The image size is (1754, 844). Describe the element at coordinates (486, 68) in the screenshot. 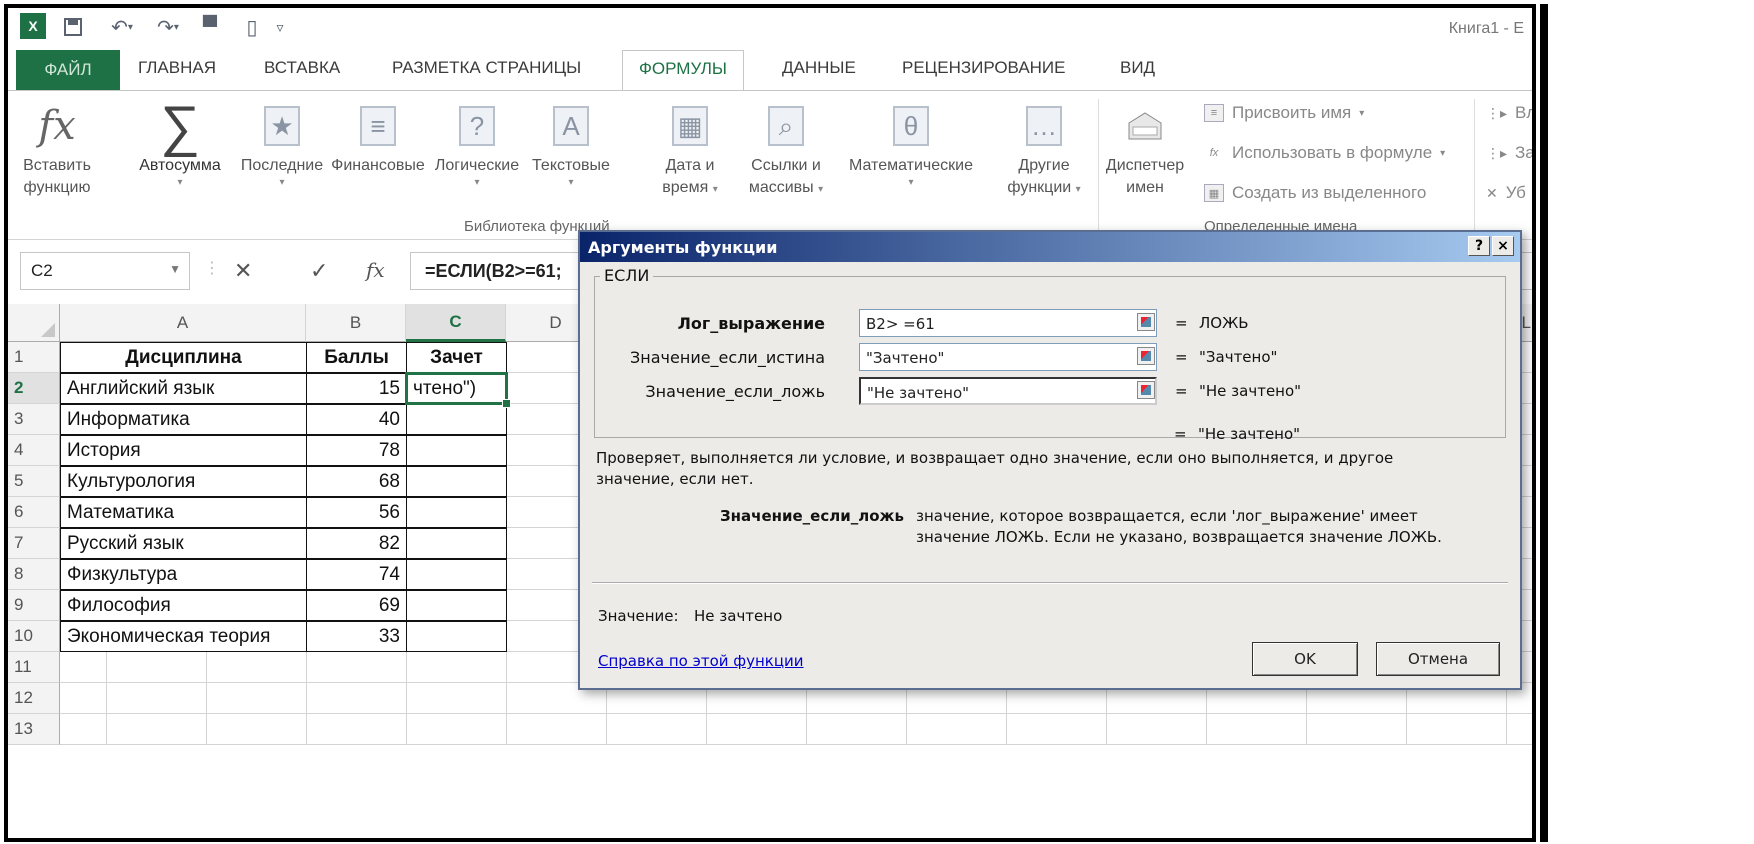

I see `tab-page-layout: РАЗМЕТКА СТРАНИЦЫ` at that location.